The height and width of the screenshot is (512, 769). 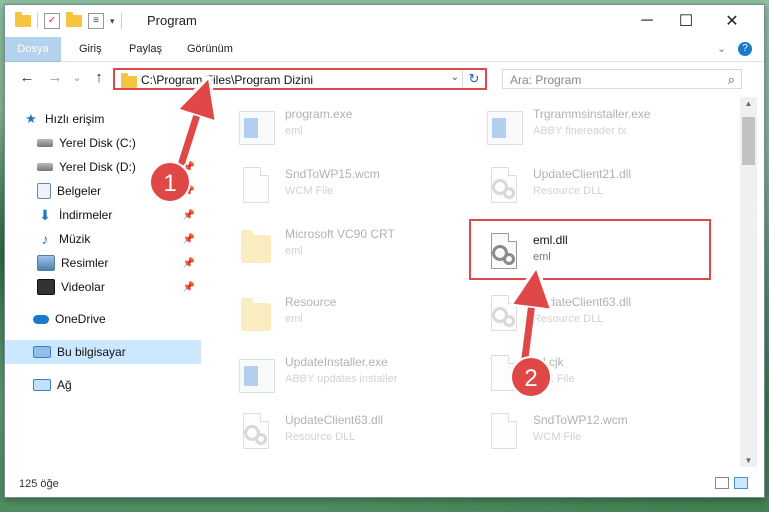 What do you see at coordinates (170, 182) in the screenshot?
I see `callout-1: 1` at bounding box center [170, 182].